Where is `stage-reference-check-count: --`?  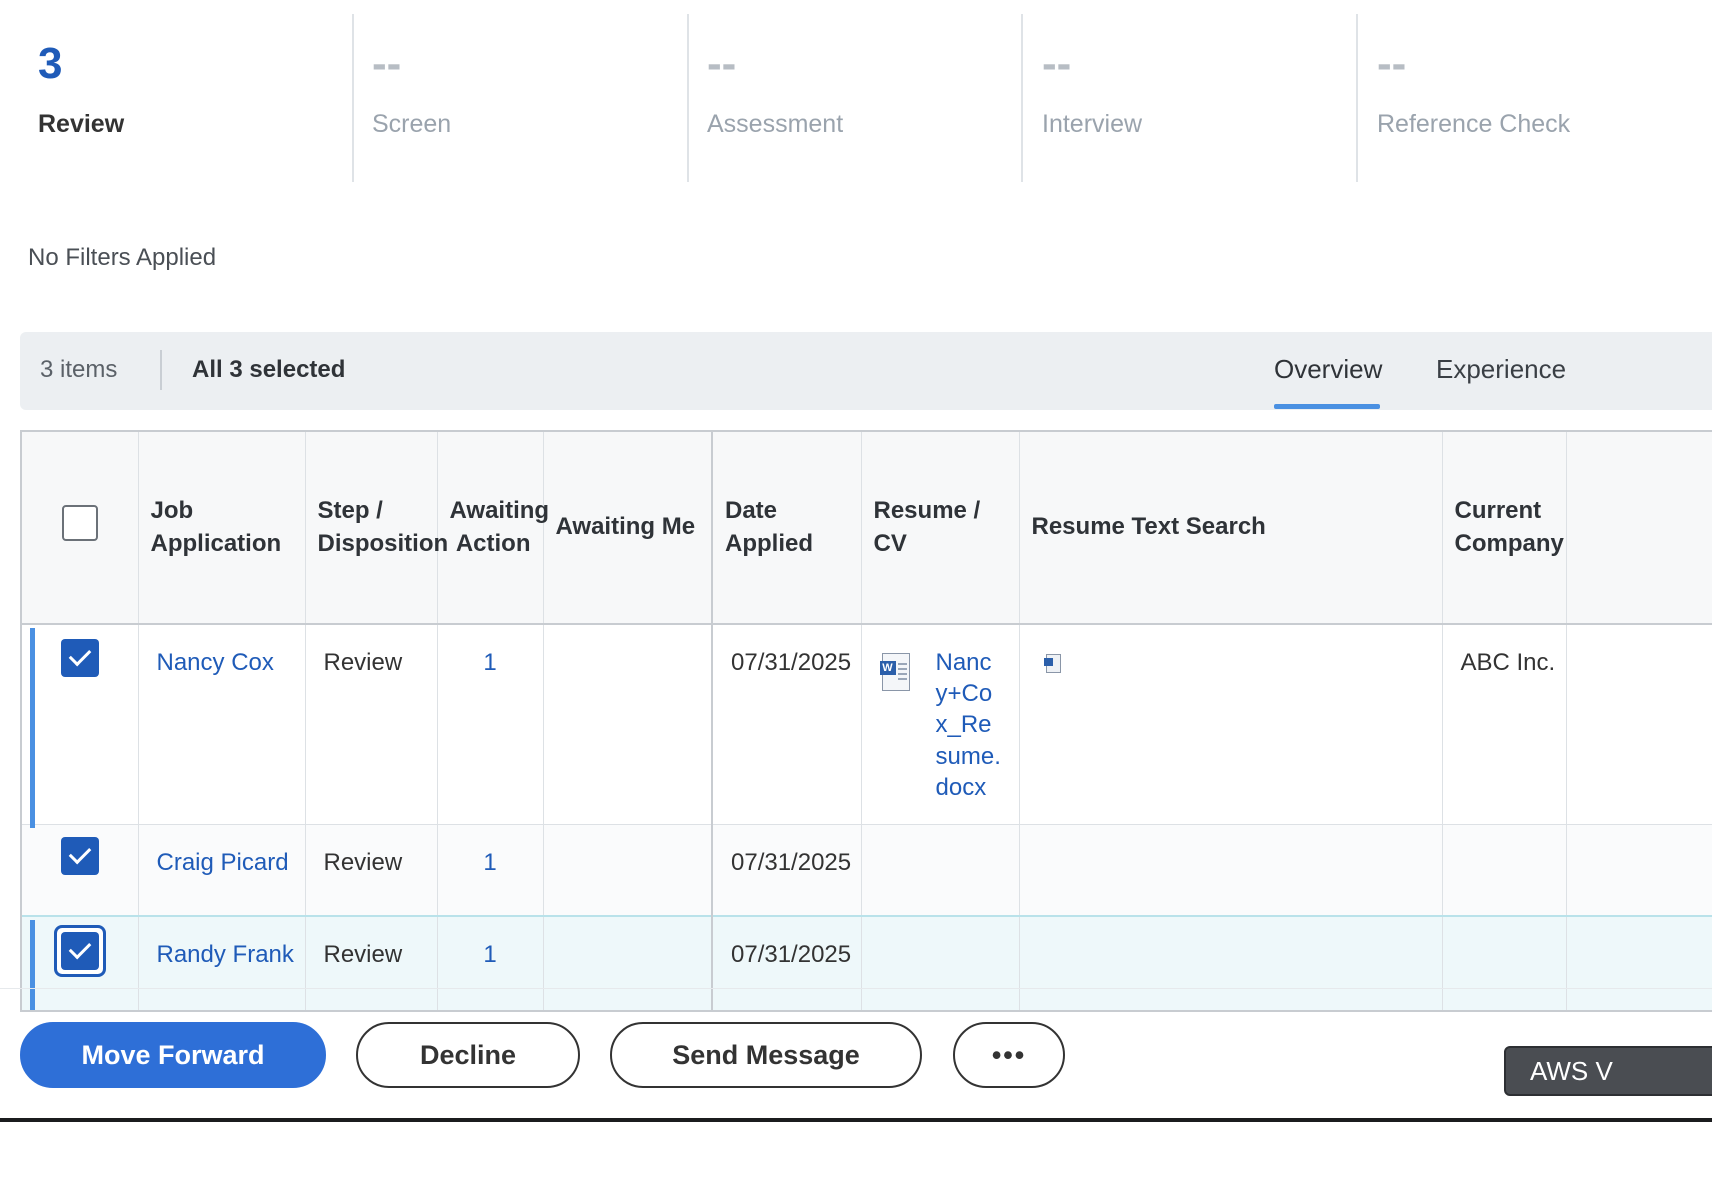
stage-reference-check-count: -- is located at coordinates (1392, 63).